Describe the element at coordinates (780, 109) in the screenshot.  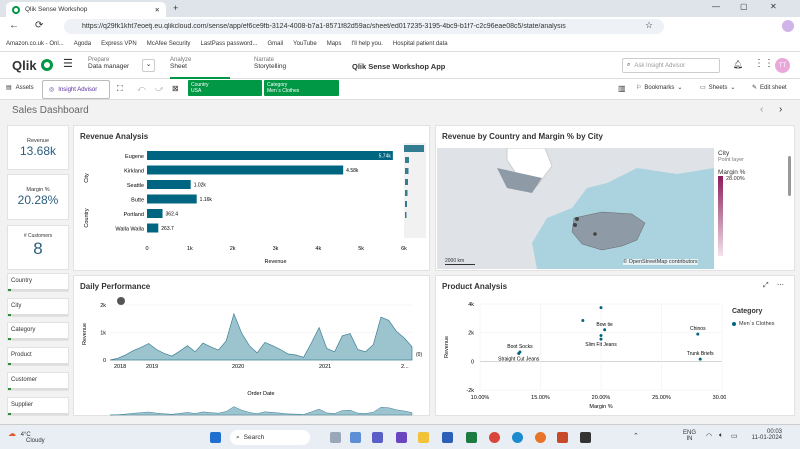
I see `next-sheet-icon: ›` at that location.